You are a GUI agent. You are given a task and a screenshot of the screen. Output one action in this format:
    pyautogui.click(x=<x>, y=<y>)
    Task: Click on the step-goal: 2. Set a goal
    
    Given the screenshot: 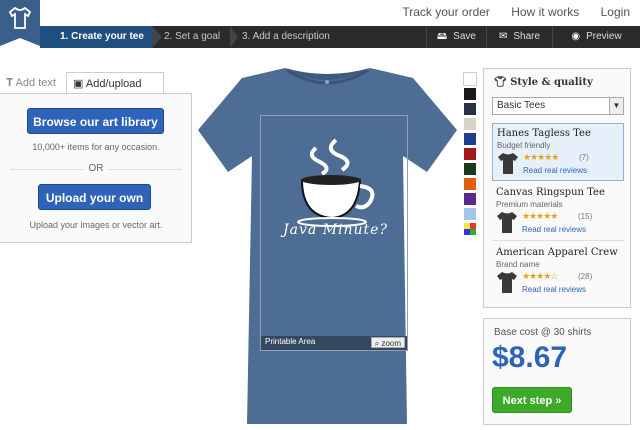 What is the action you would take?
    pyautogui.click(x=185, y=37)
    